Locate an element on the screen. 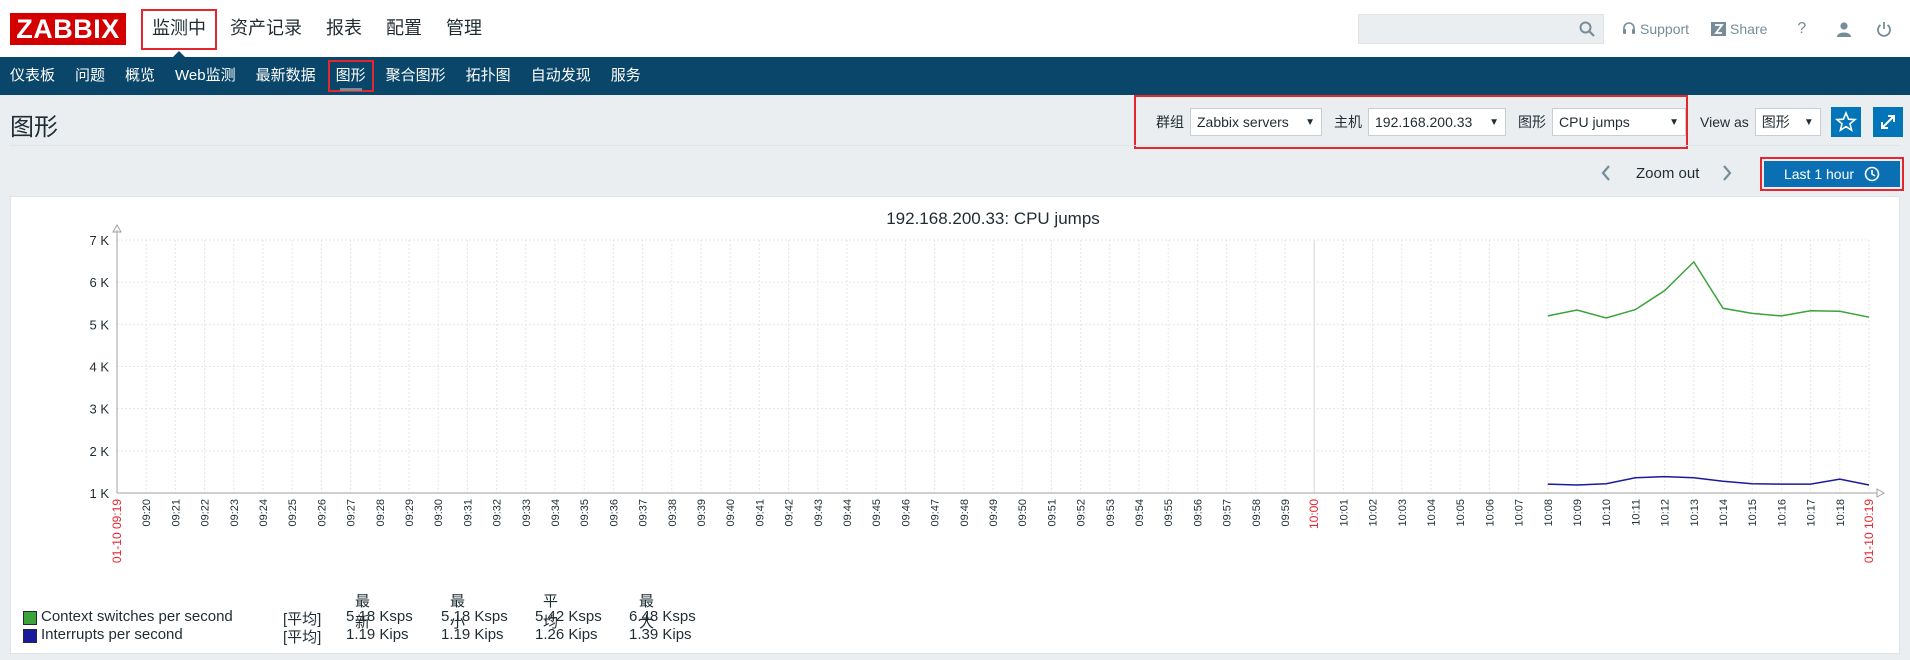  time-range-inner: Last 1 hour is located at coordinates (1832, 174).